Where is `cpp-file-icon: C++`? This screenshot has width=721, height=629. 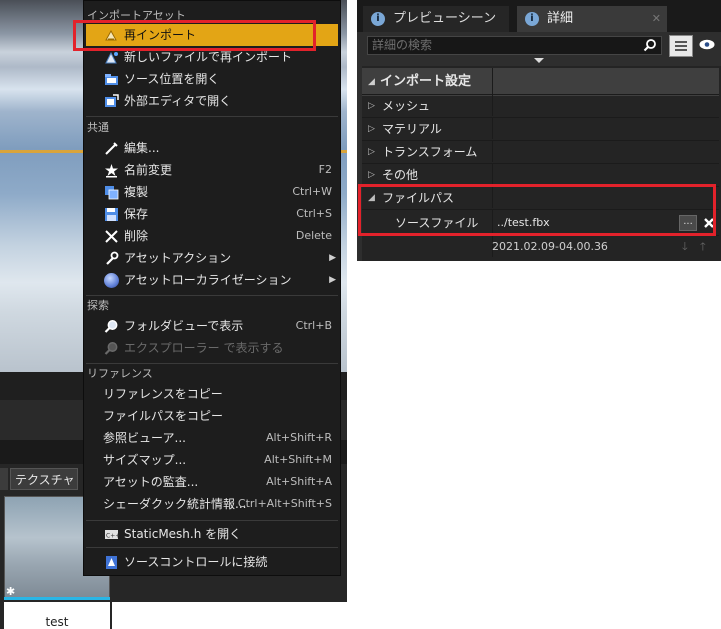 cpp-file-icon: C++ is located at coordinates (112, 535).